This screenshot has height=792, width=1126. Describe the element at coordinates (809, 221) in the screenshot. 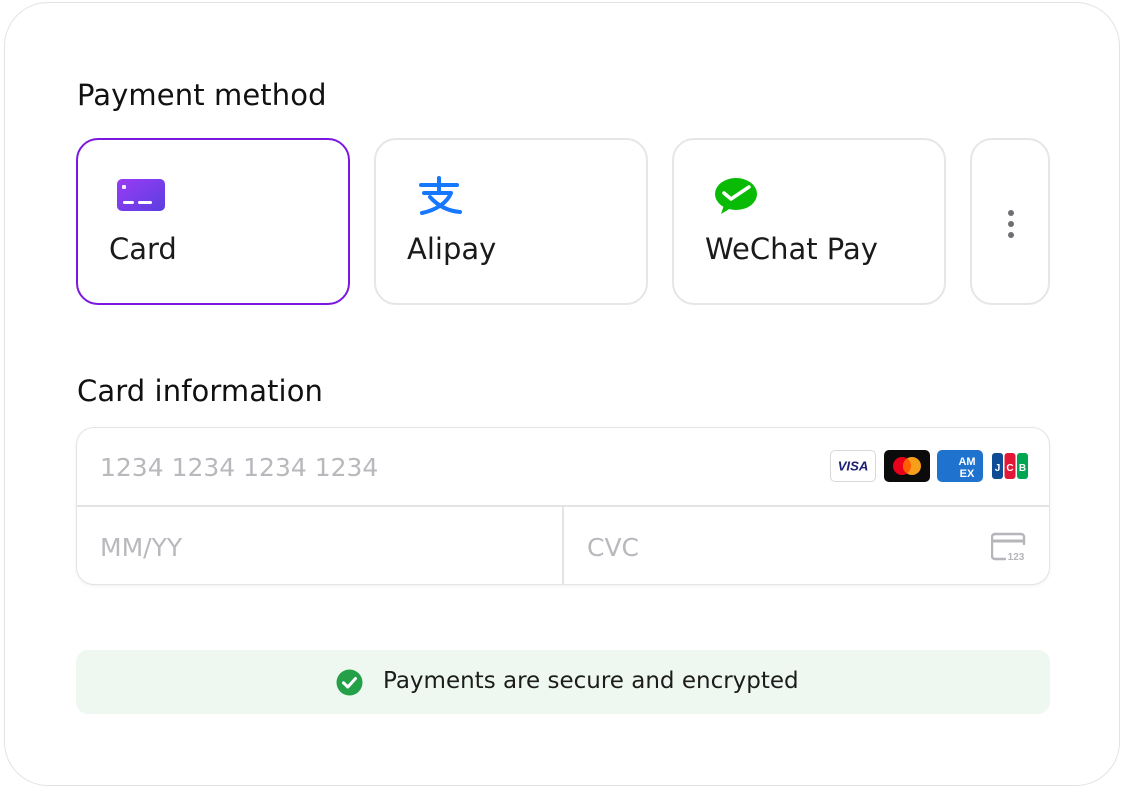

I see `tab-wechat-pay: WeChat Pay` at that location.